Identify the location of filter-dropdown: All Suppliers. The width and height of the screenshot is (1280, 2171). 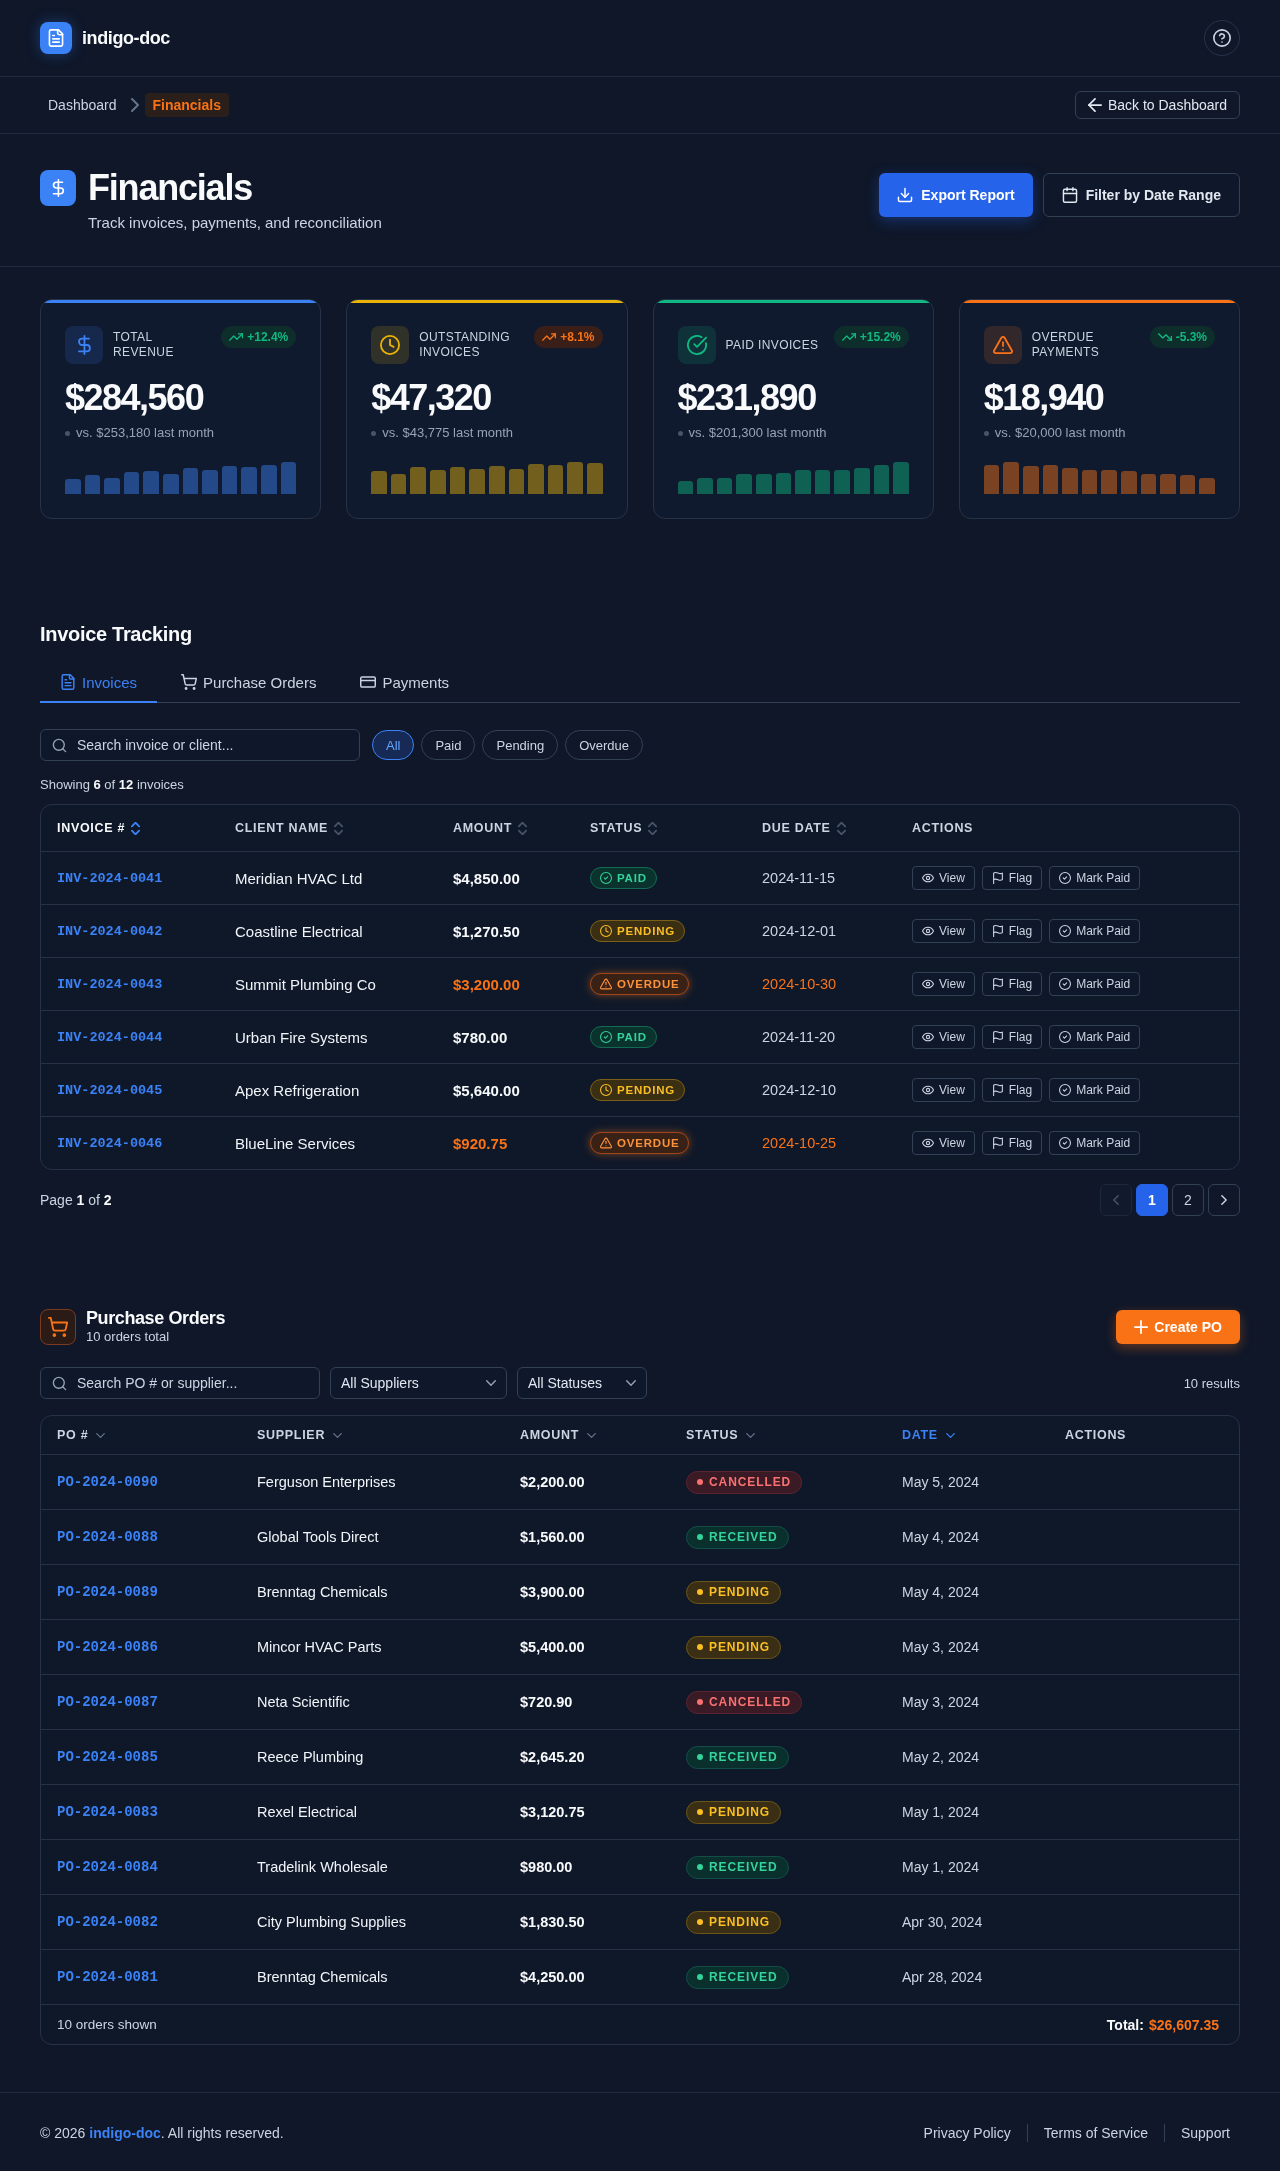
(418, 1383).